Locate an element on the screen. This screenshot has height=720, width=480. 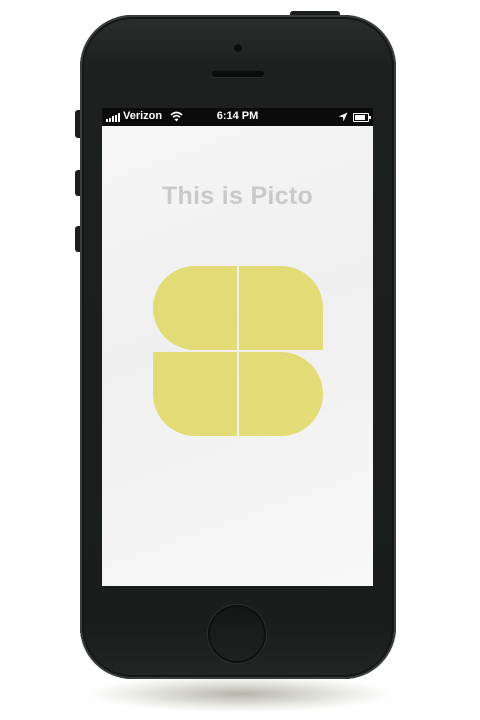
home-button is located at coordinates (237, 634).